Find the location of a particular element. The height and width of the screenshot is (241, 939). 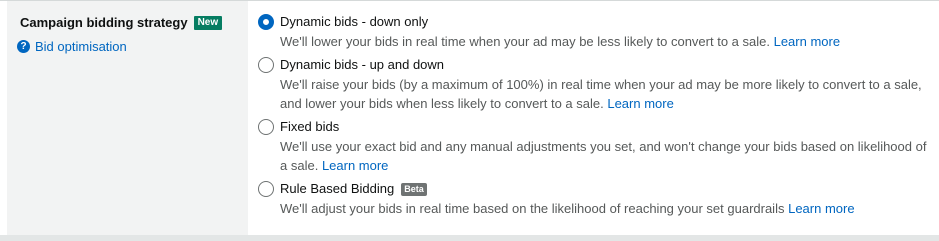

bottom-divider is located at coordinates (469, 238).